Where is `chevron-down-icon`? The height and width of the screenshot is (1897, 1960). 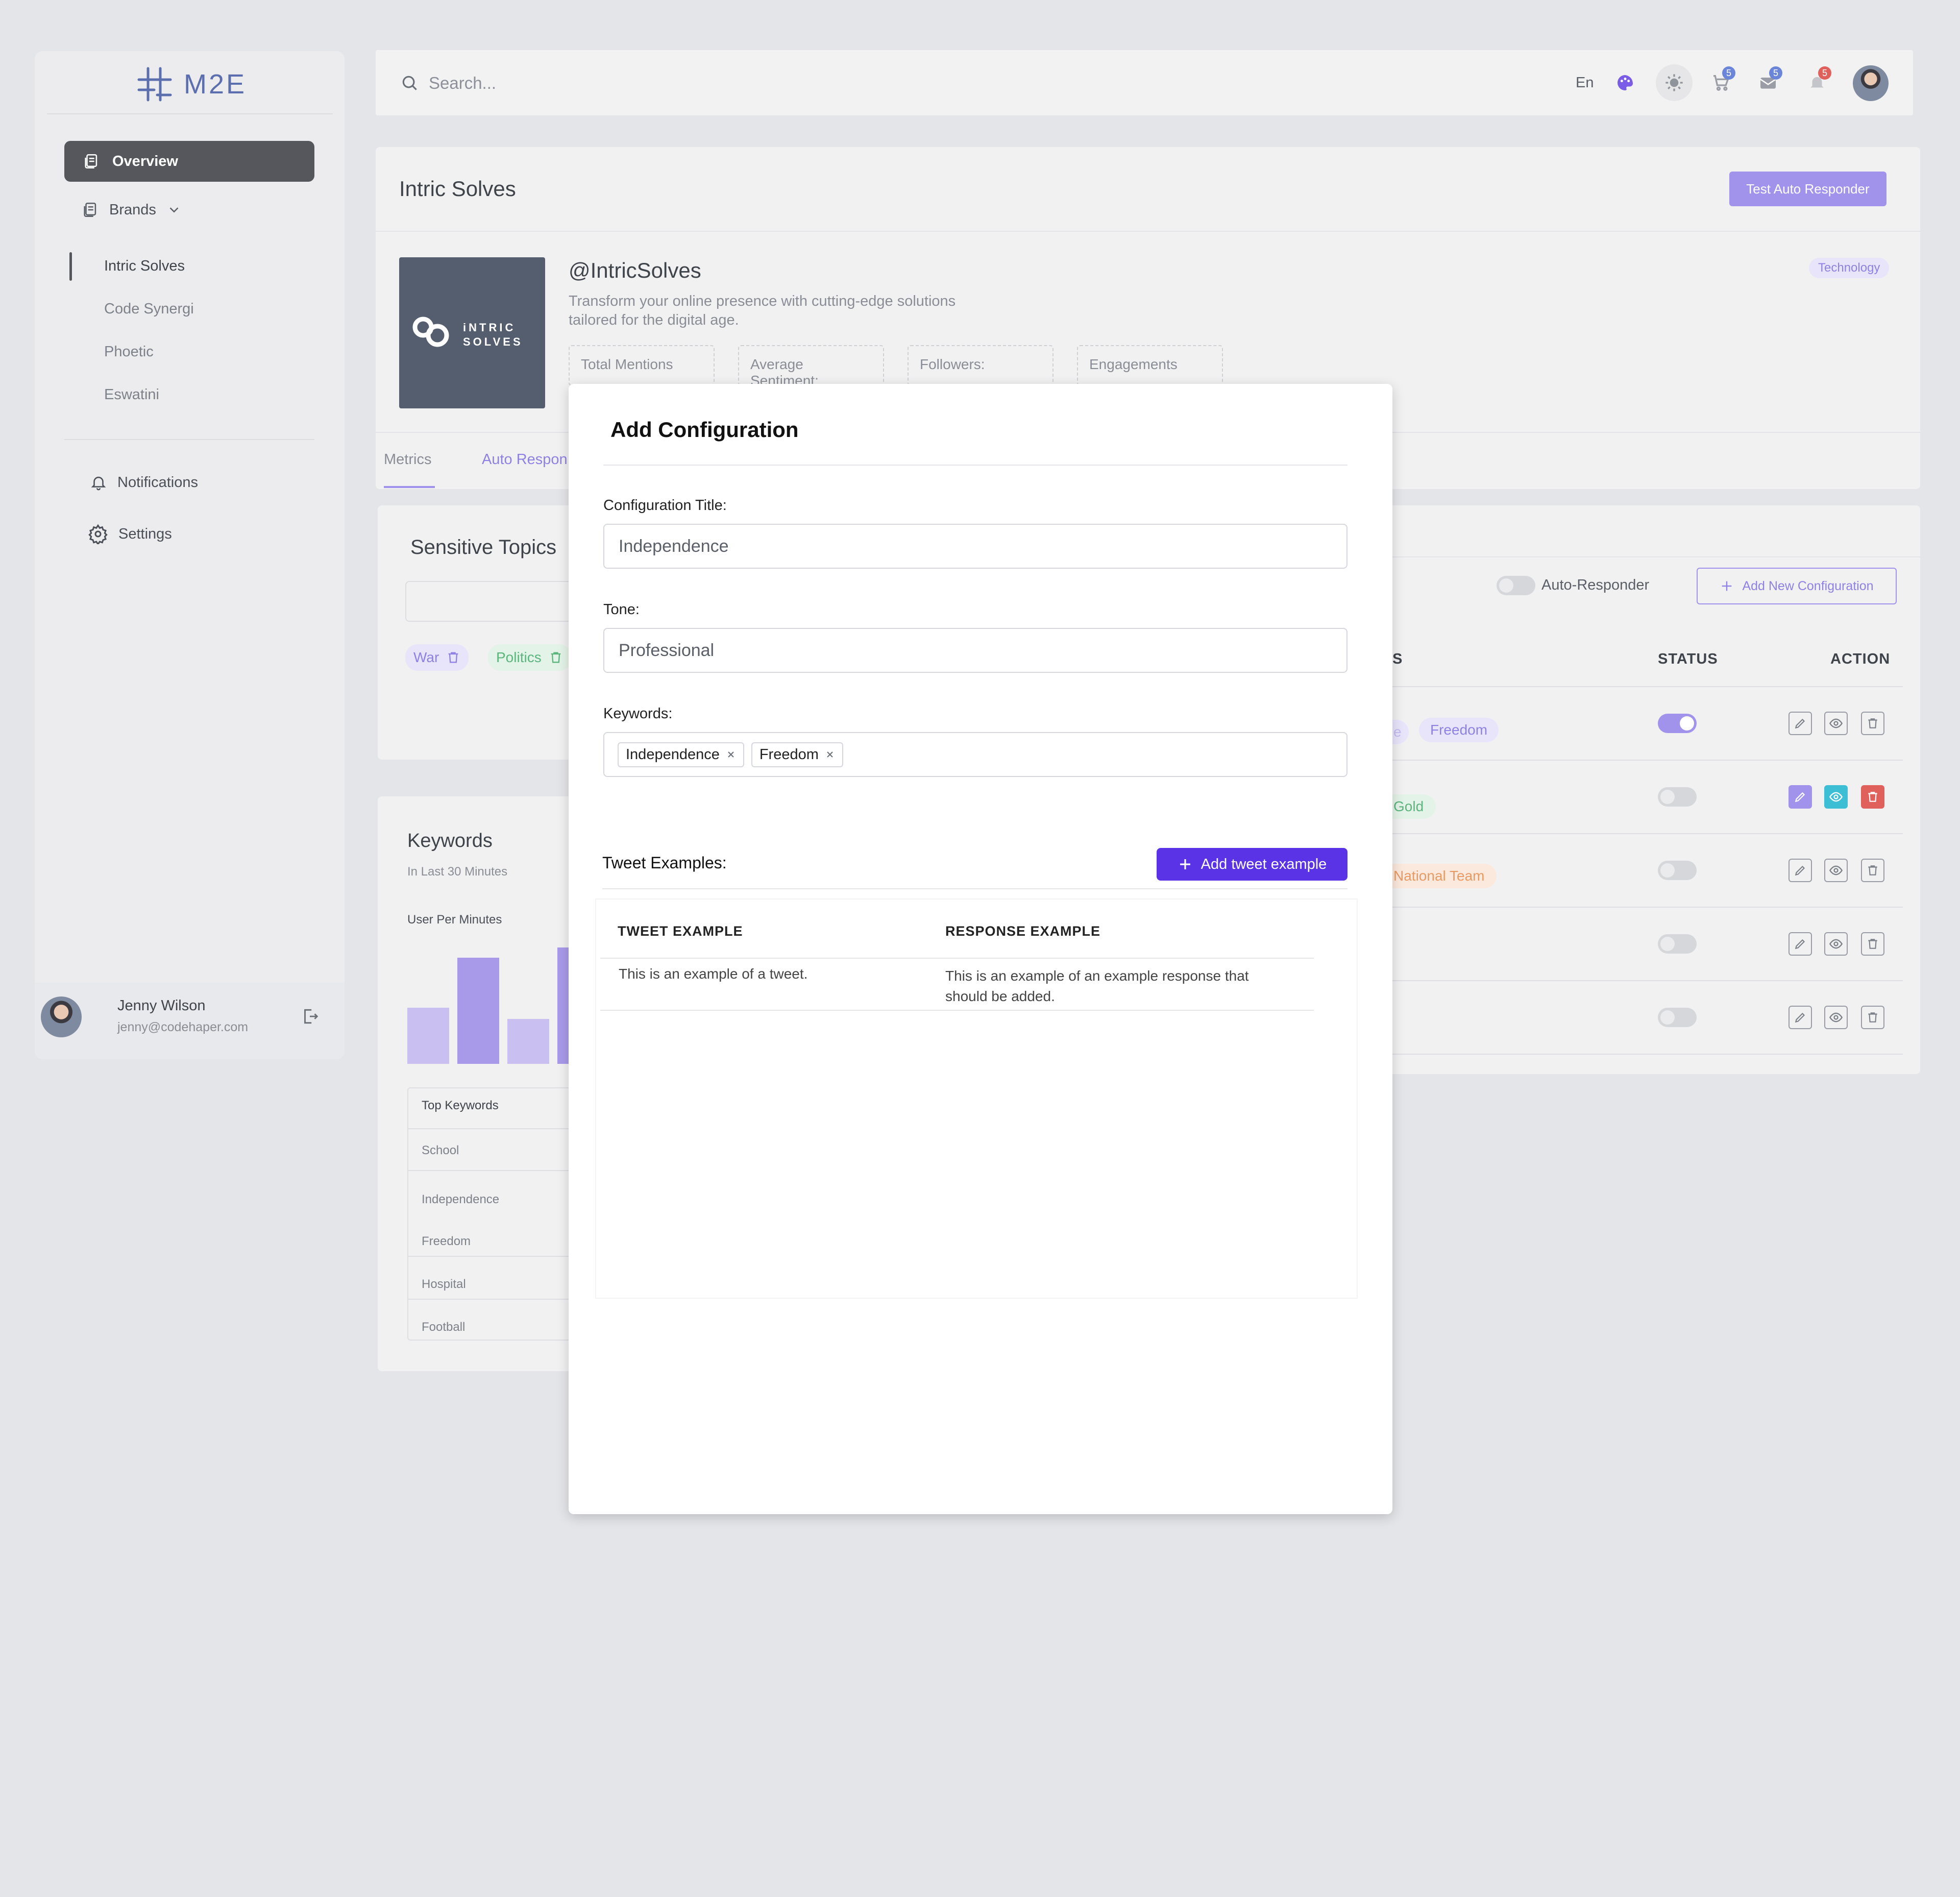 chevron-down-icon is located at coordinates (174, 210).